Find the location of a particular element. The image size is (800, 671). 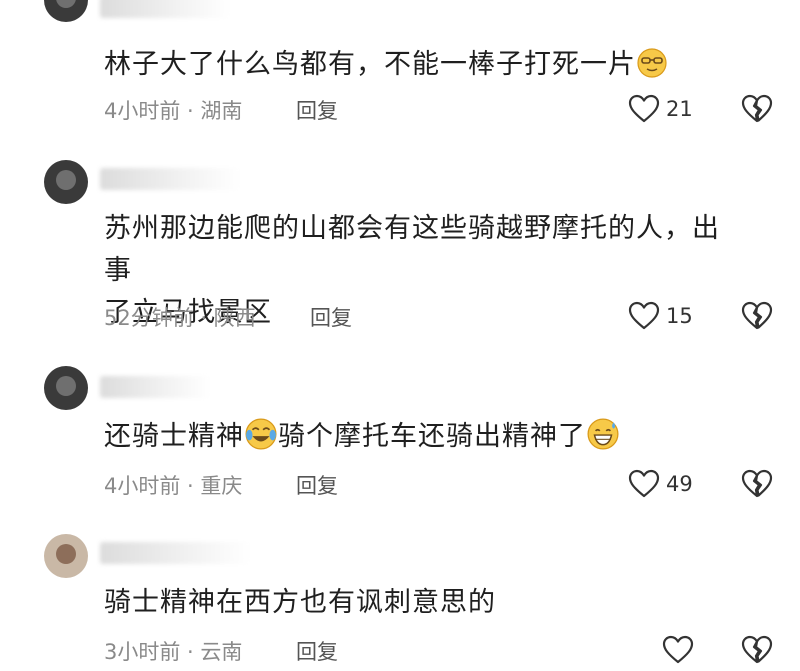

tears-of-joy-emoji-icon is located at coordinates (261, 434).